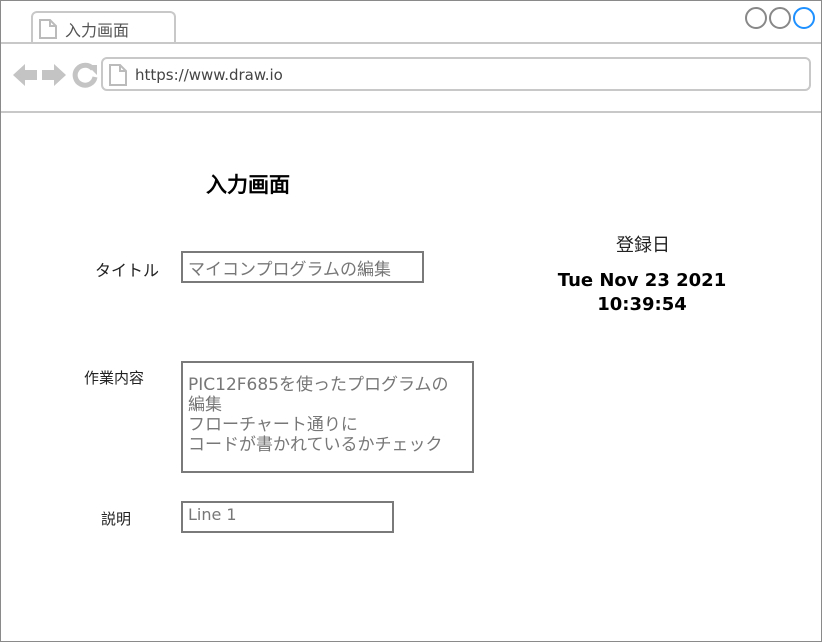 This screenshot has height=642, width=822. I want to click on registration-time-line: 10:39:54, so click(642, 304).